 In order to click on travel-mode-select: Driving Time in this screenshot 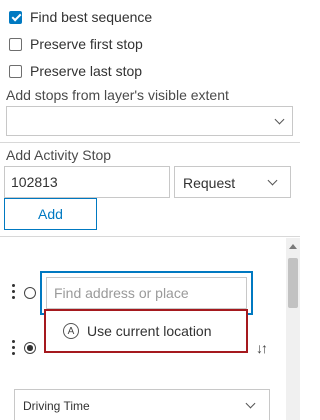, I will do `click(142, 404)`.